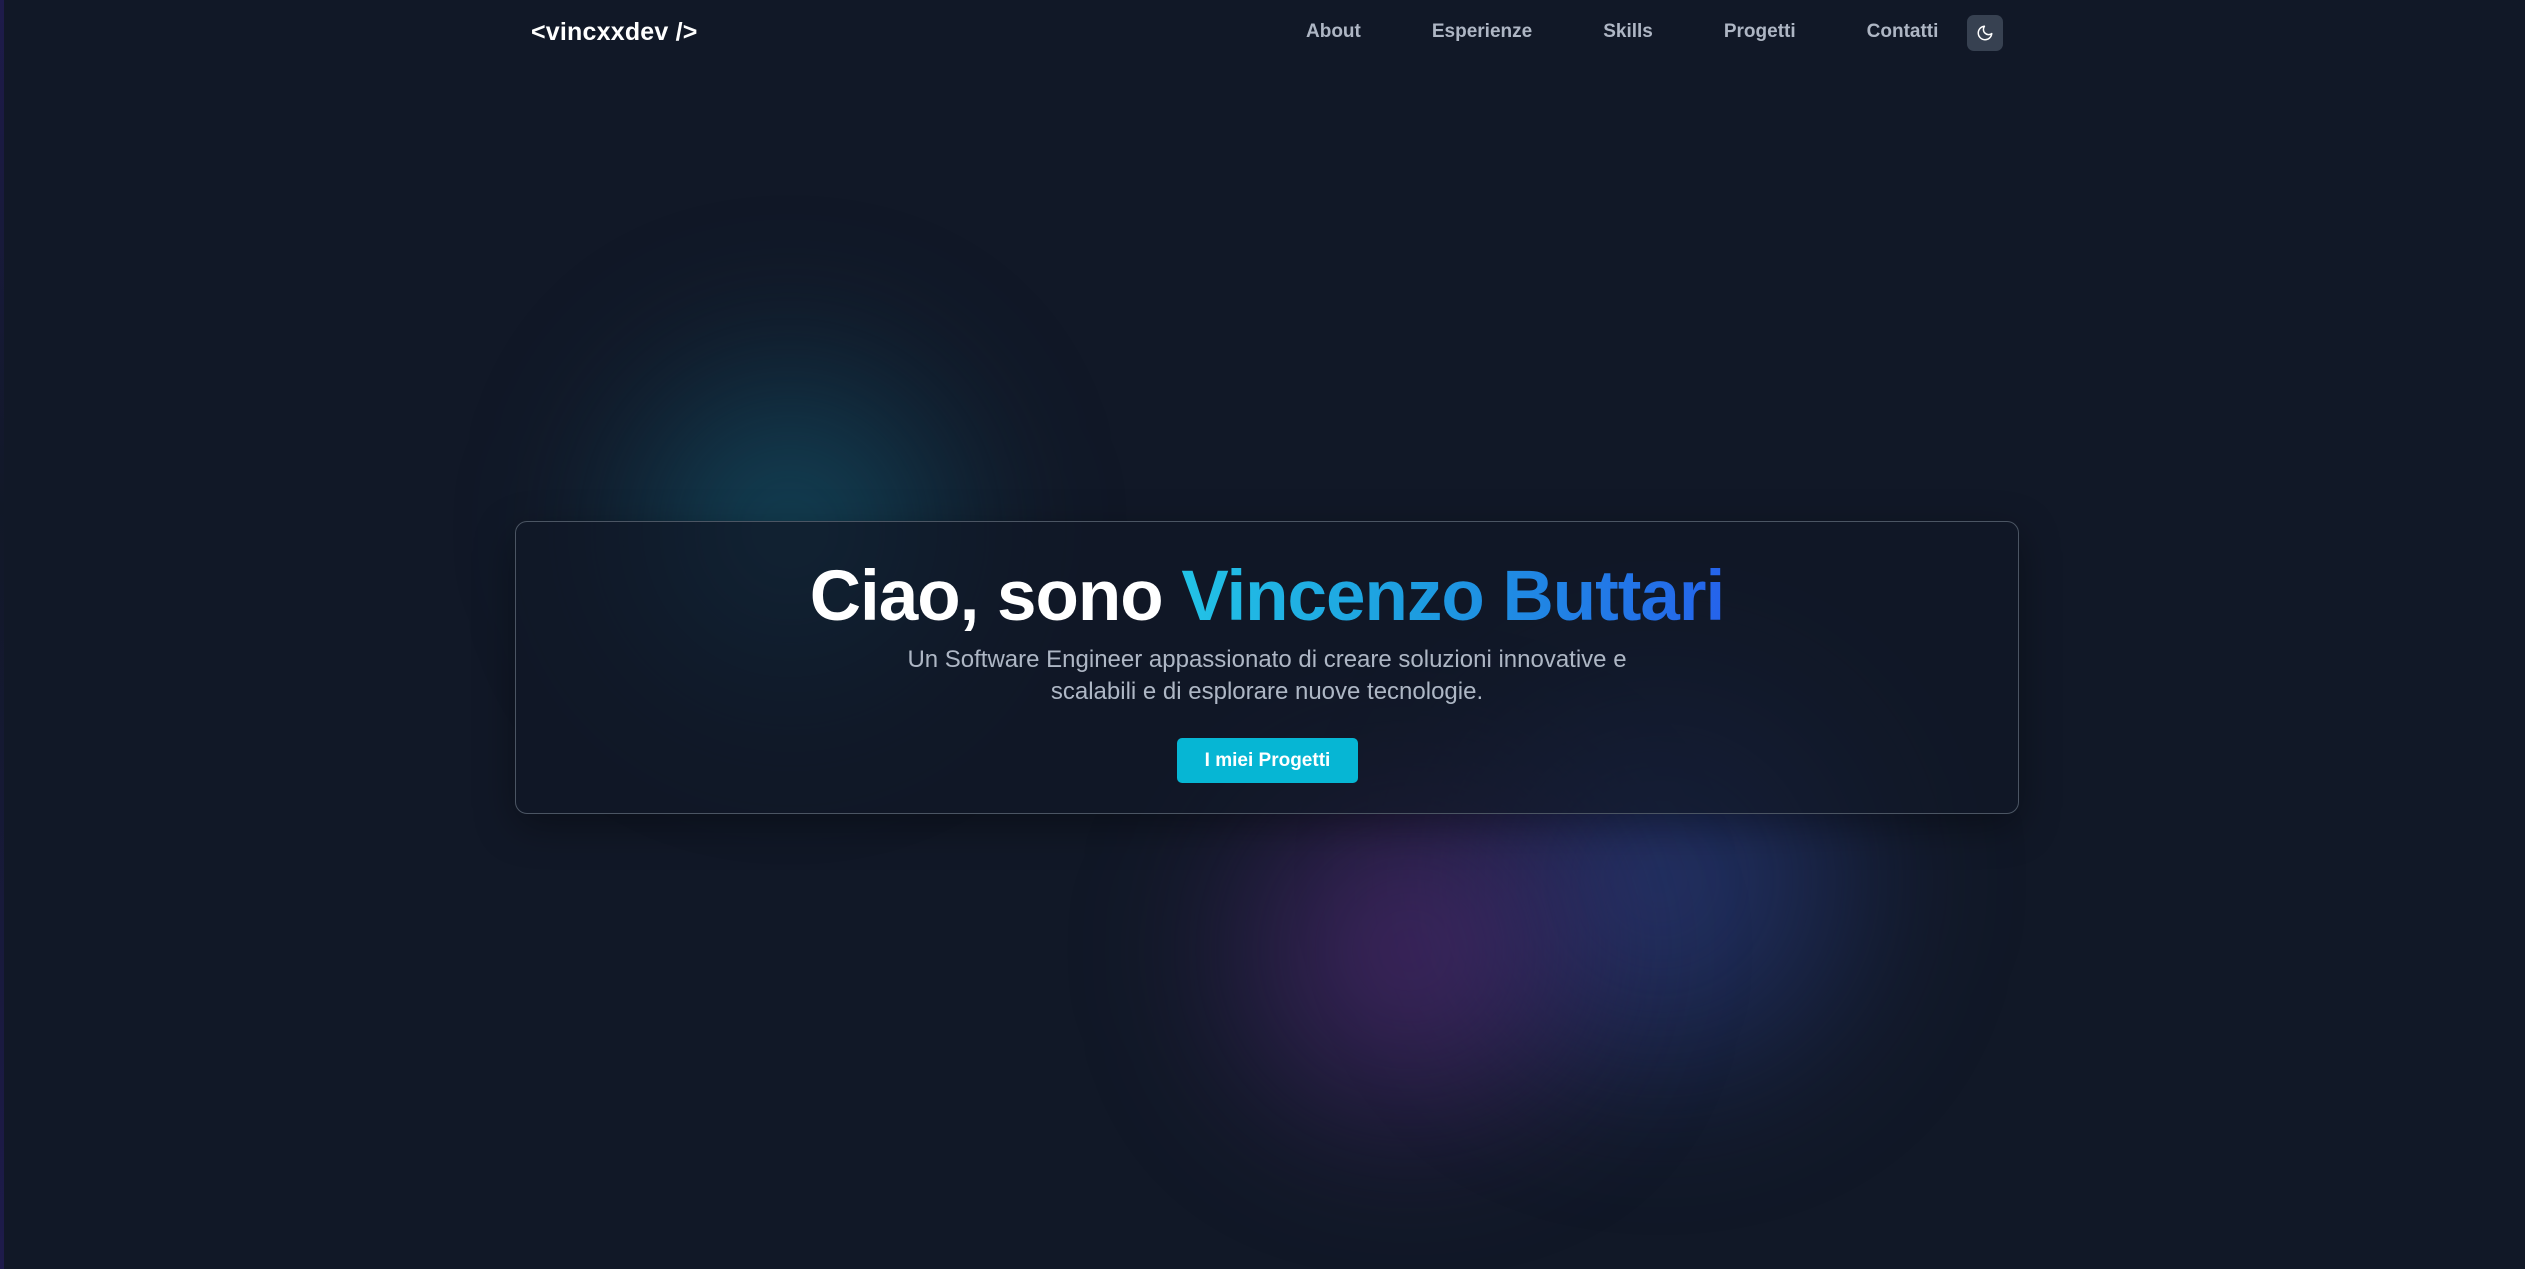 This screenshot has width=2525, height=1269. Describe the element at coordinates (2, 634) in the screenshot. I see `window-edge` at that location.